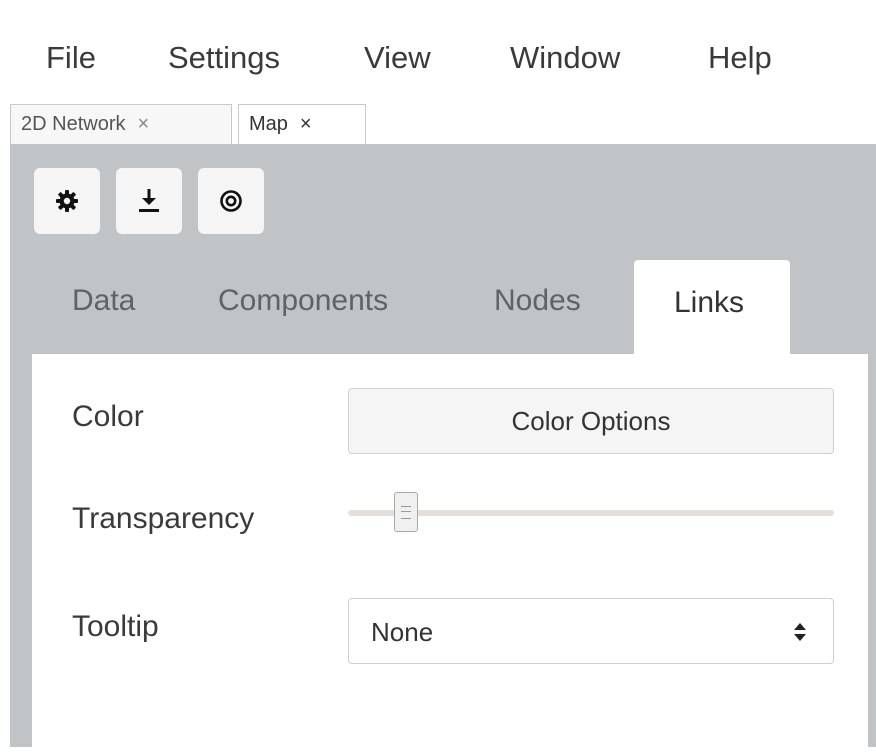 This screenshot has width=876, height=755. I want to click on tooltip-select: None, so click(591, 631).